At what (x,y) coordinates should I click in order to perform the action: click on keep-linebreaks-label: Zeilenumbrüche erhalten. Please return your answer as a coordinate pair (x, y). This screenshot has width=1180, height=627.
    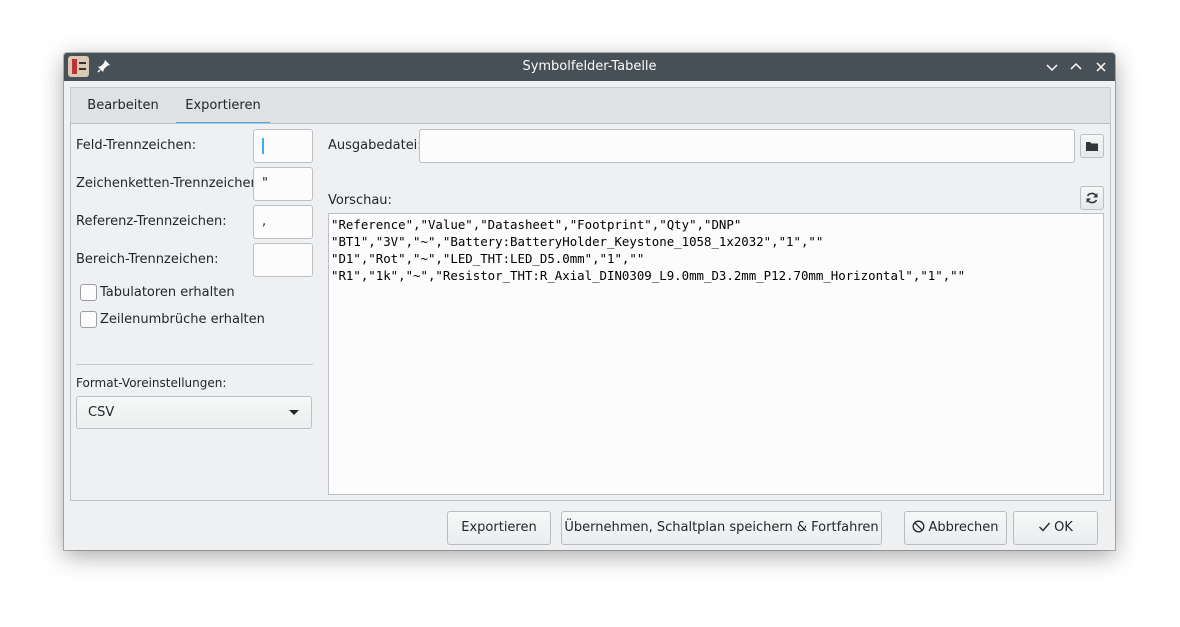
    Looking at the image, I should click on (182, 319).